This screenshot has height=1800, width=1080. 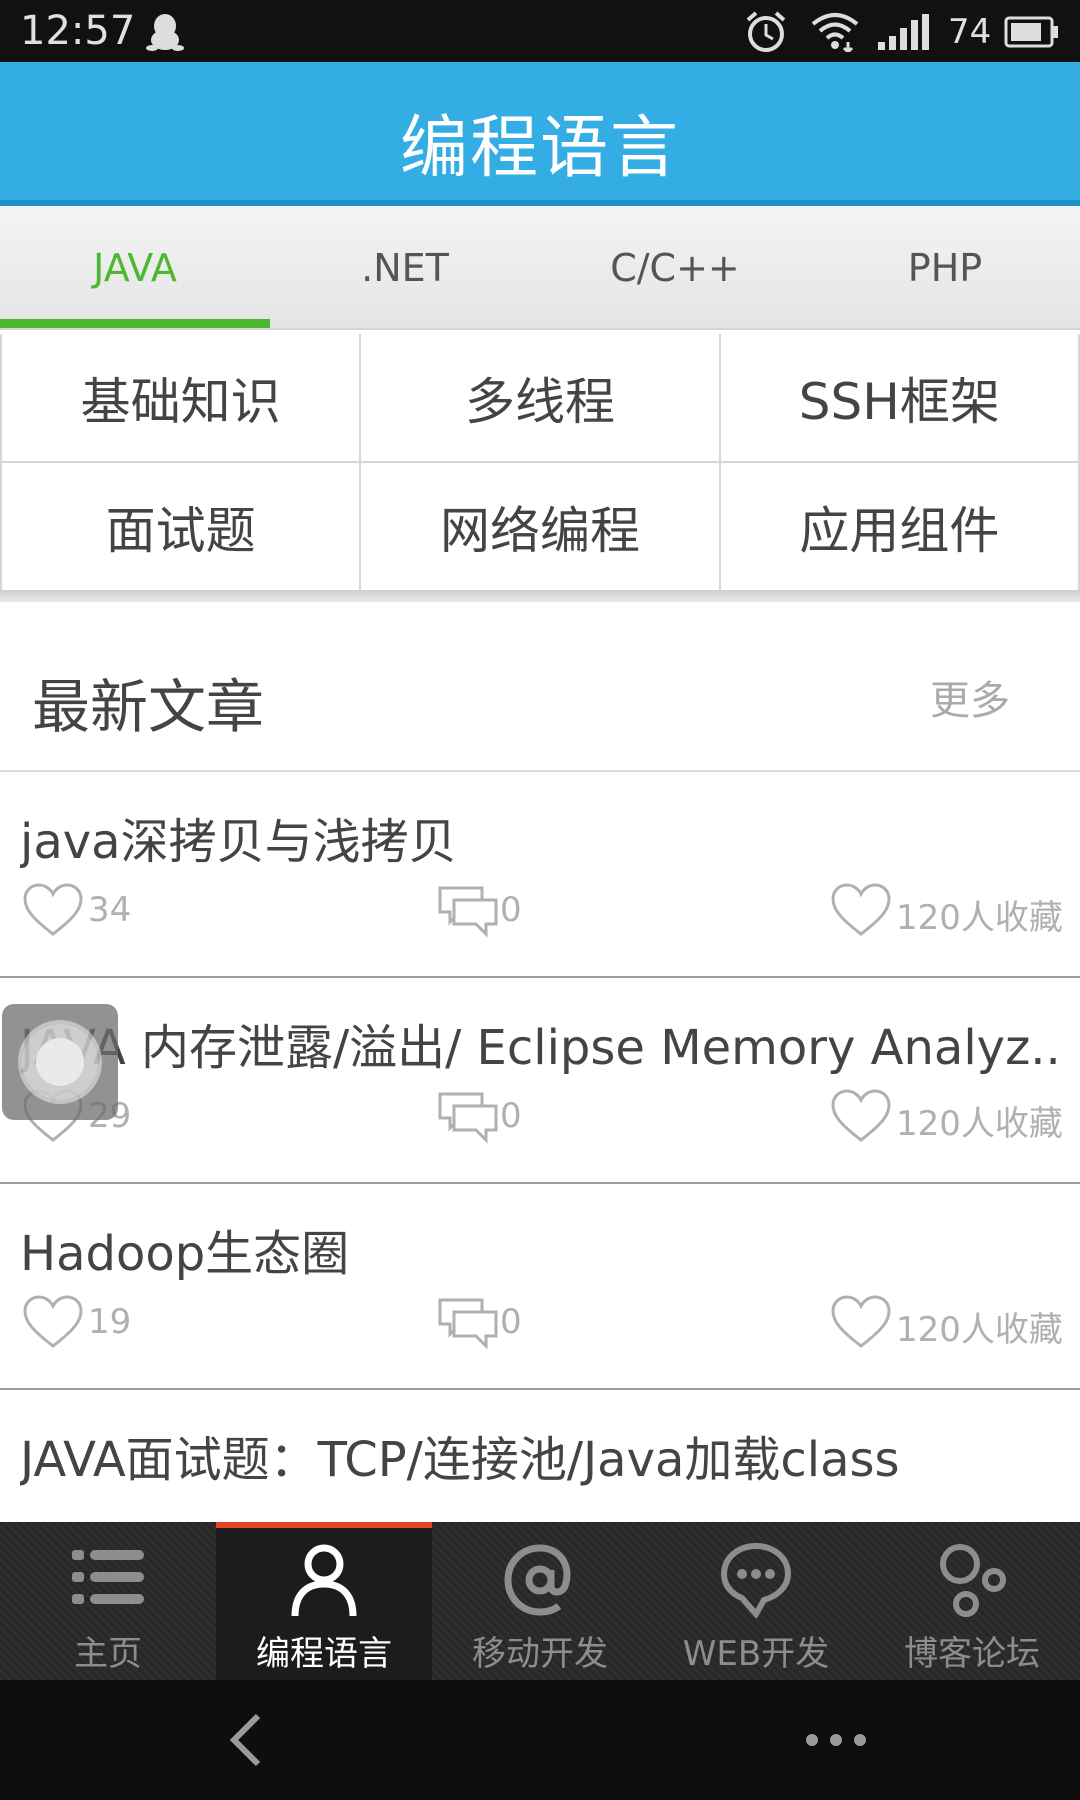 I want to click on article-item: JAVA面试题：TCP/连接池/Java加载class, so click(x=540, y=1456).